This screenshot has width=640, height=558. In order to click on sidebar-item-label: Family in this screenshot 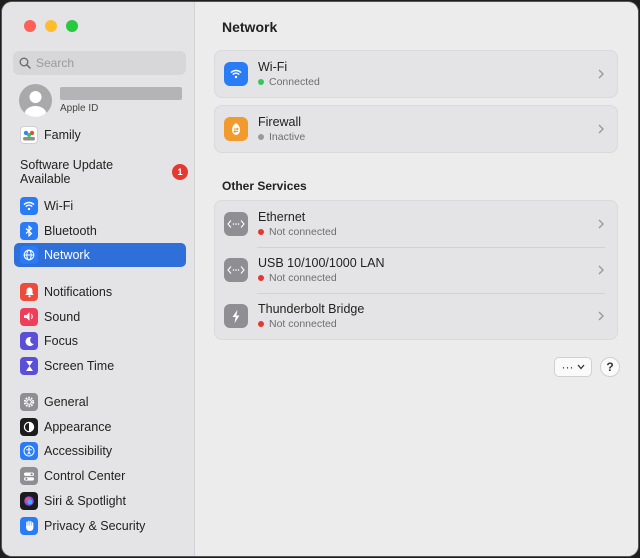, I will do `click(62, 135)`.